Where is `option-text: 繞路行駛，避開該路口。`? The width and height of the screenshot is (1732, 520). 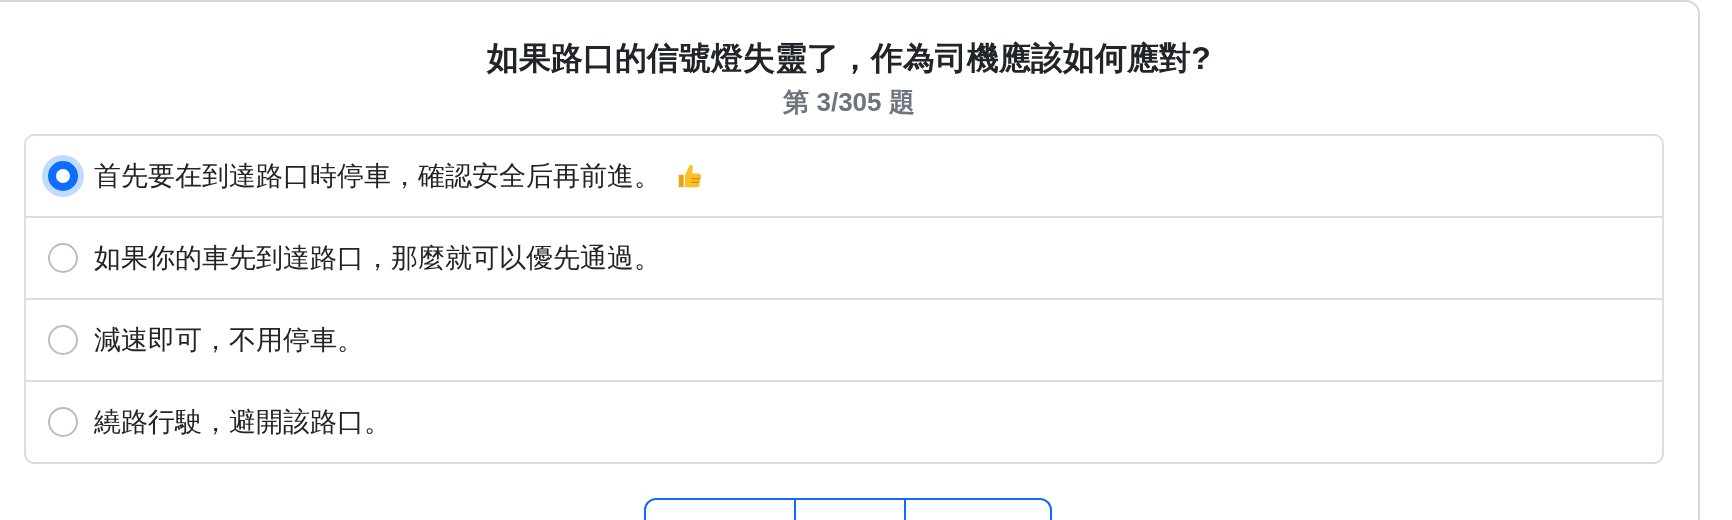 option-text: 繞路行駛，避開該路口。 is located at coordinates (242, 422).